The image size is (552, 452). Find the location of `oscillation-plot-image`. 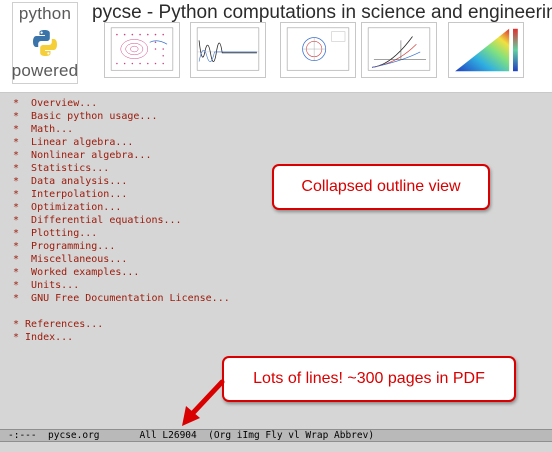

oscillation-plot-image is located at coordinates (228, 49).